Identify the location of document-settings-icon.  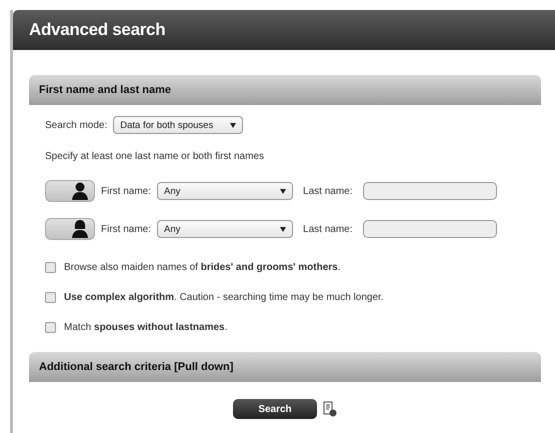
(330, 409).